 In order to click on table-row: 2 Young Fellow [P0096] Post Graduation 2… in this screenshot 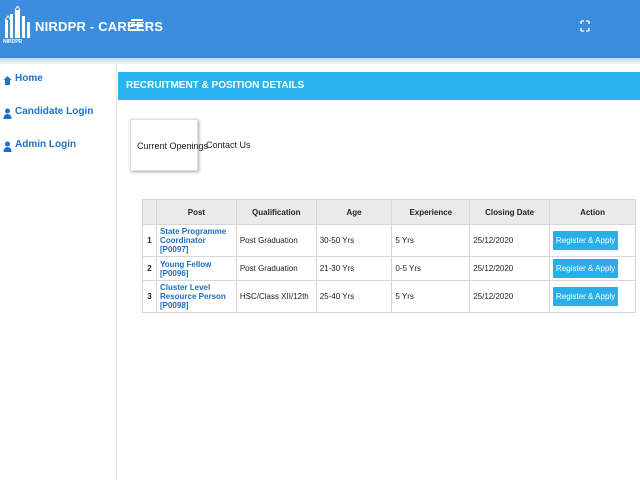, I will do `click(389, 268)`.